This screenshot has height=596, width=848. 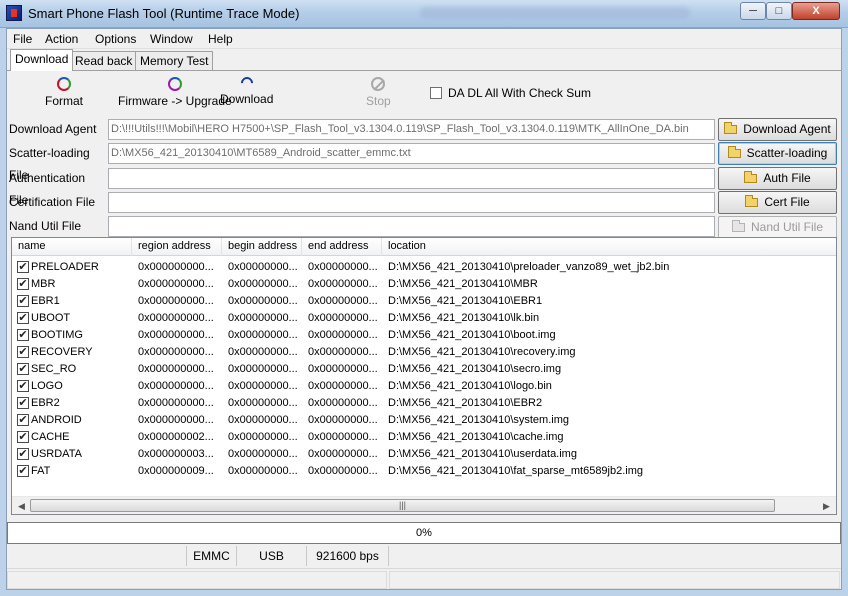 What do you see at coordinates (174, 61) in the screenshot?
I see `tab-memory-test: Memory Test` at bounding box center [174, 61].